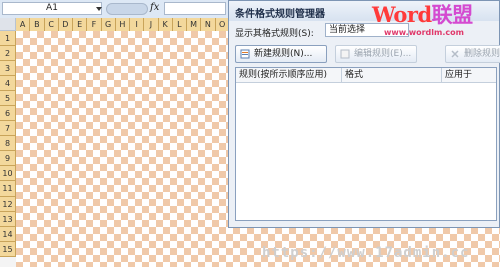 This screenshot has height=267, width=500. What do you see at coordinates (8, 129) in the screenshot?
I see `row-header: 7` at bounding box center [8, 129].